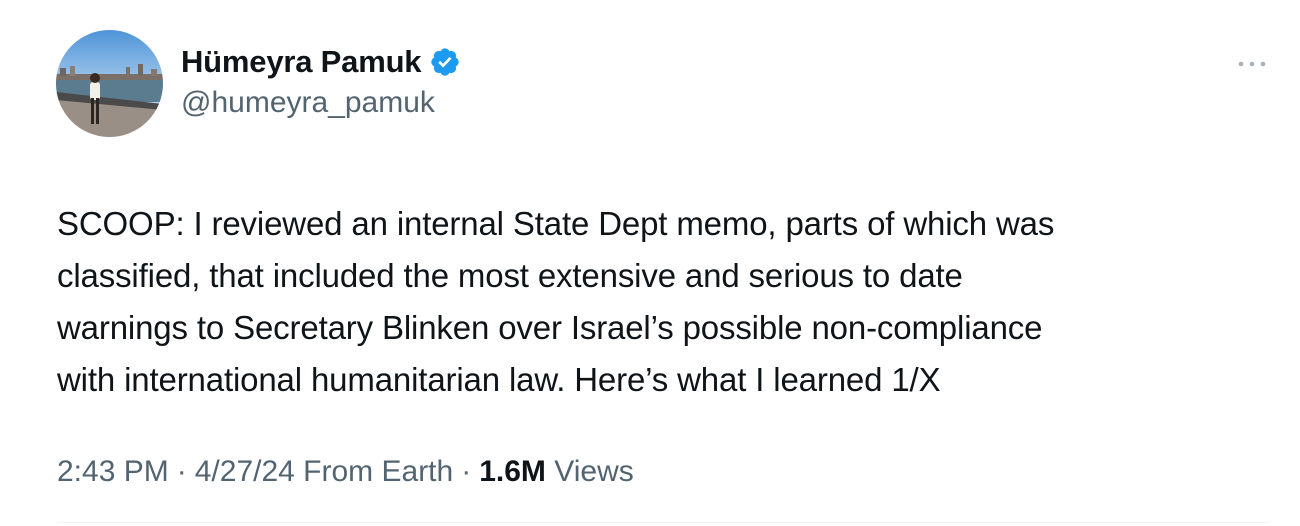  Describe the element at coordinates (663, 522) in the screenshot. I see `divider` at that location.